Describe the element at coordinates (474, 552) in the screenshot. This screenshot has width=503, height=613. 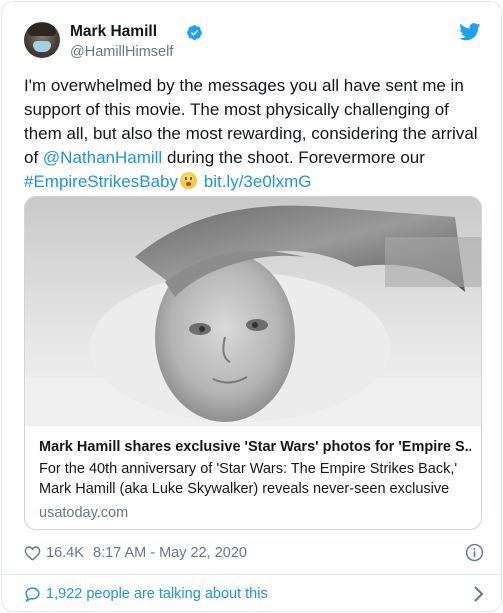
I see `info-icon` at that location.